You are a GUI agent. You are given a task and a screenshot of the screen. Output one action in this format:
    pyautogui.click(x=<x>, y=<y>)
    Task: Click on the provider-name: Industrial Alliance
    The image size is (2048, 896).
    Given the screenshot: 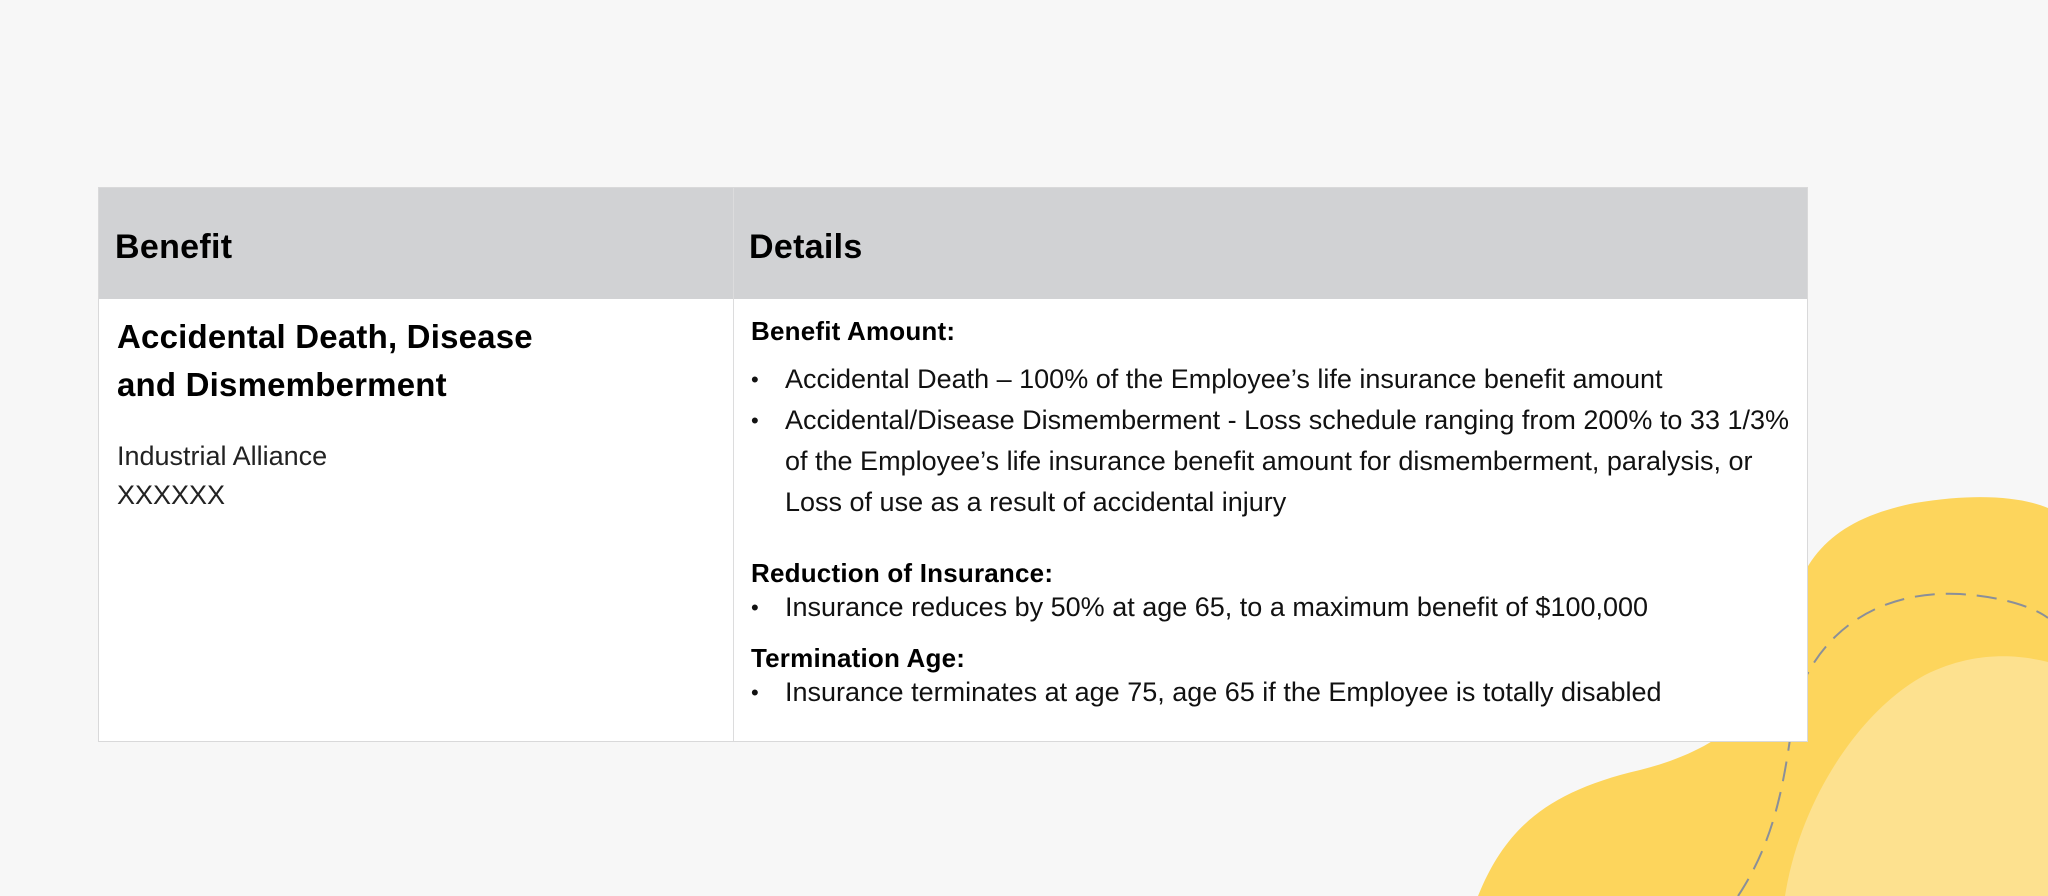 What is the action you would take?
    pyautogui.click(x=222, y=456)
    